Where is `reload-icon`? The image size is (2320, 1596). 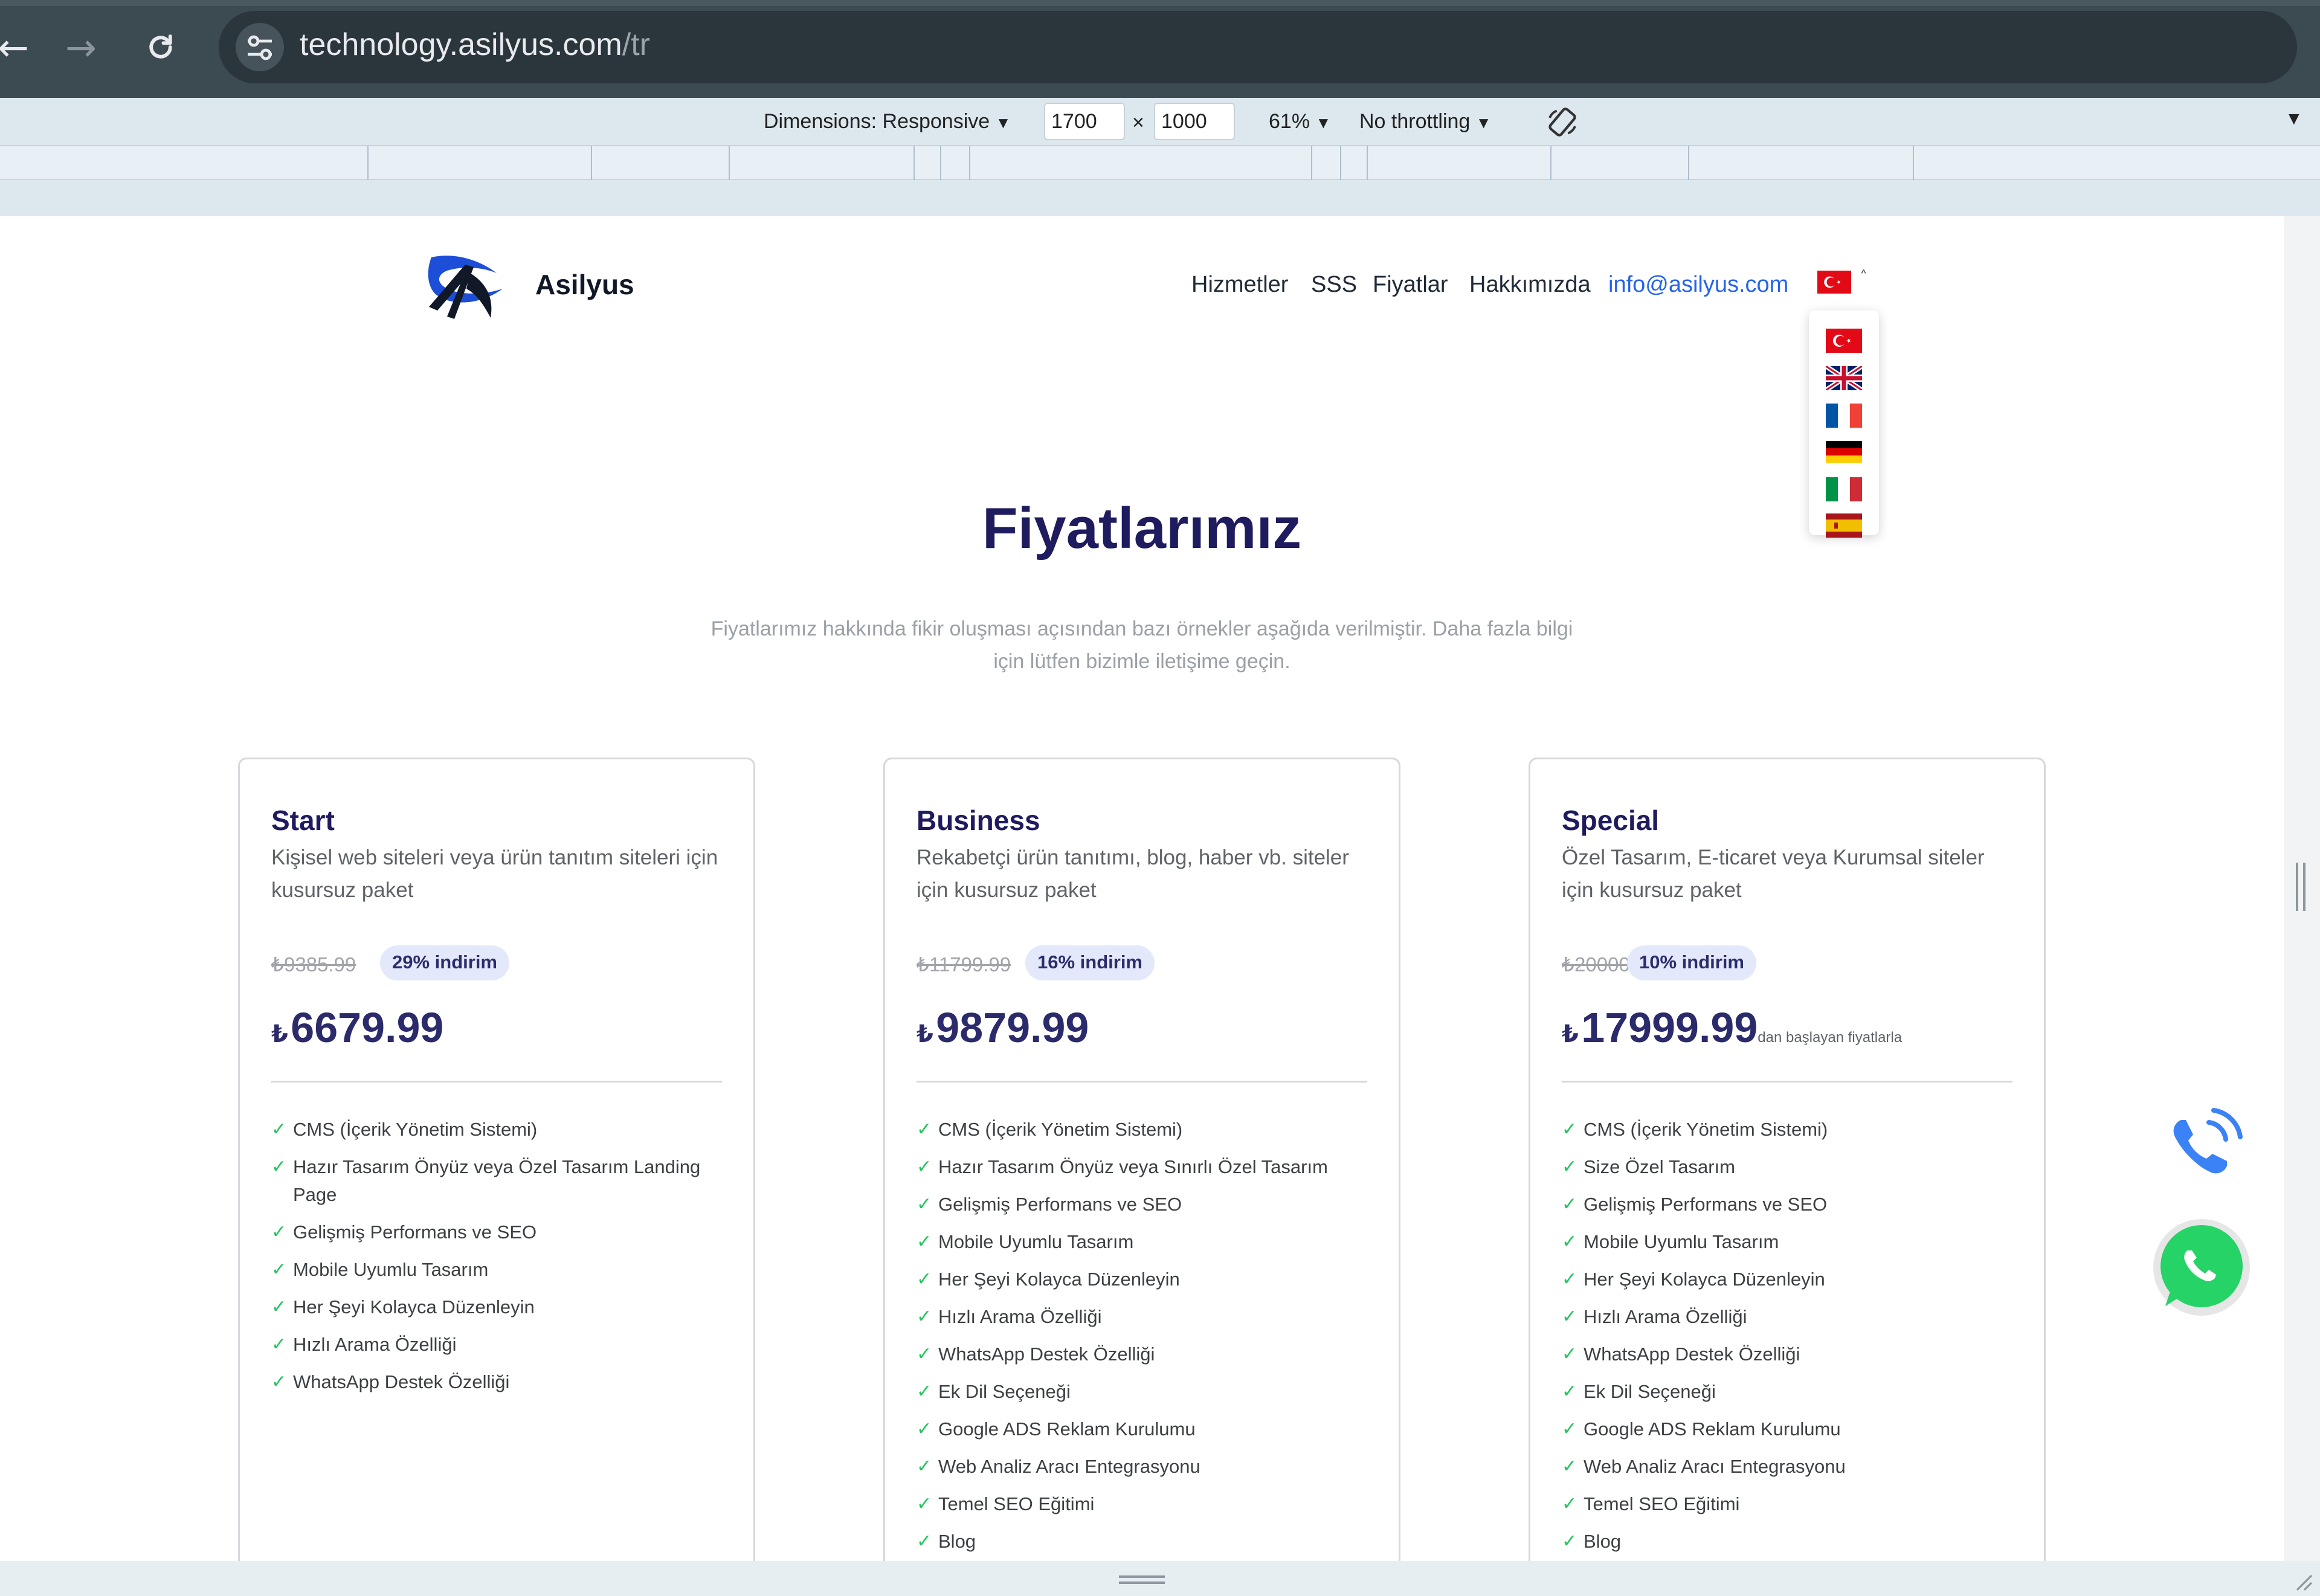 reload-icon is located at coordinates (161, 47).